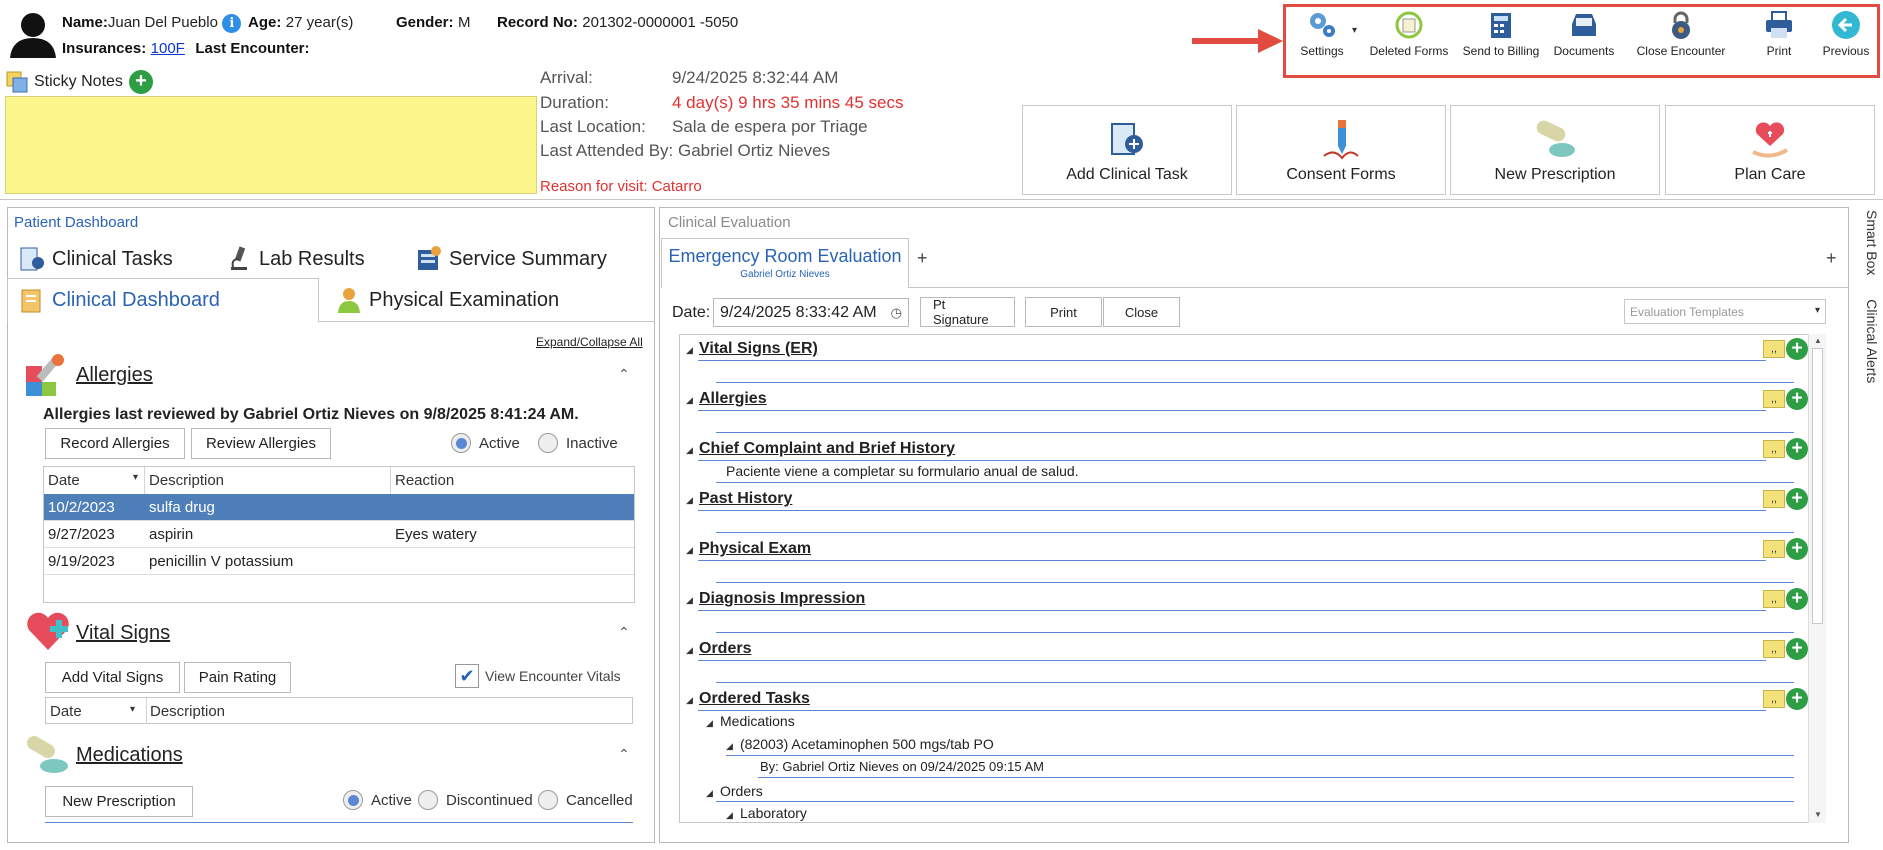 The image size is (1883, 850). What do you see at coordinates (1725, 311) in the screenshot?
I see `evaluation-templates-select: Evaluation Templates ▾` at bounding box center [1725, 311].